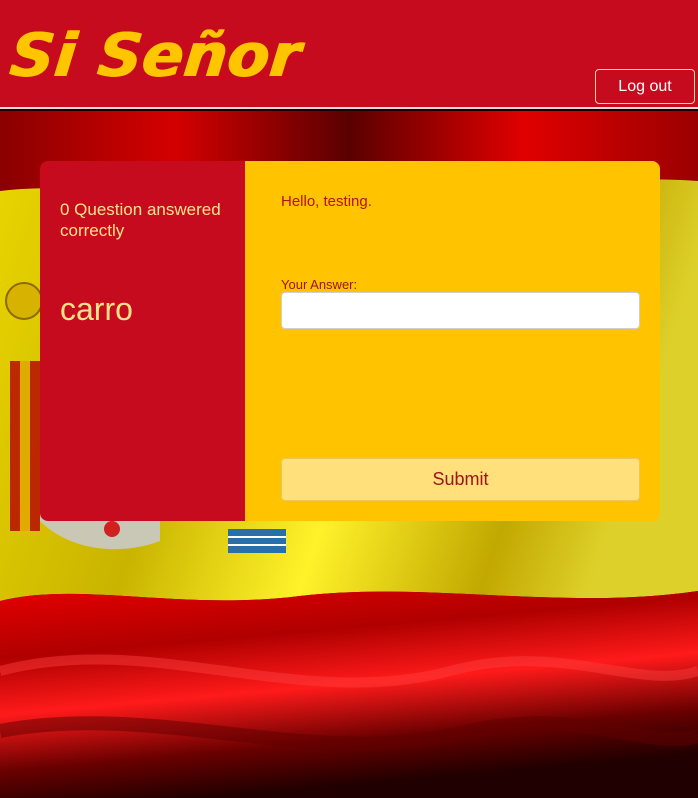 This screenshot has height=798, width=698. Describe the element at coordinates (645, 86) in the screenshot. I see `logout-button: Log out` at that location.